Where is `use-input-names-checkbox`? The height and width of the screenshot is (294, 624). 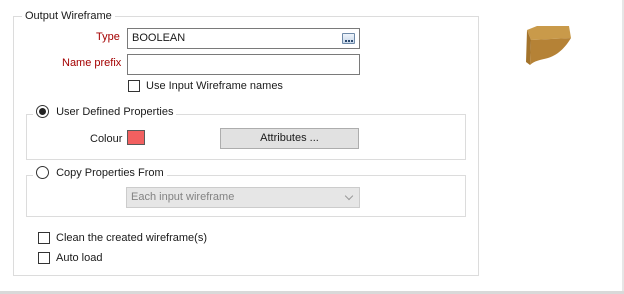
use-input-names-checkbox is located at coordinates (134, 86).